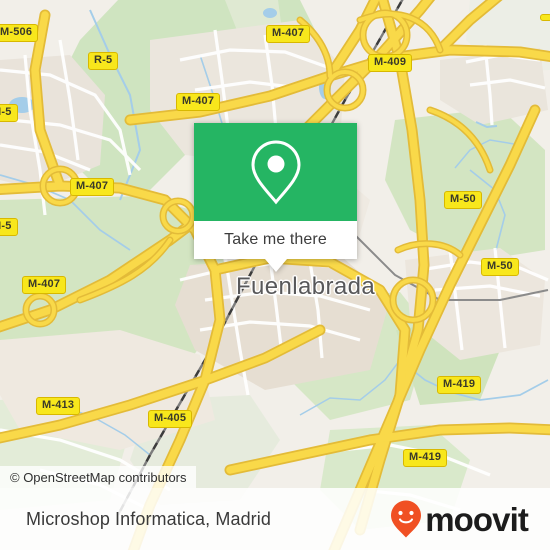 The height and width of the screenshot is (550, 550). What do you see at coordinates (19, 33) in the screenshot?
I see `road-shield: M-506` at bounding box center [19, 33].